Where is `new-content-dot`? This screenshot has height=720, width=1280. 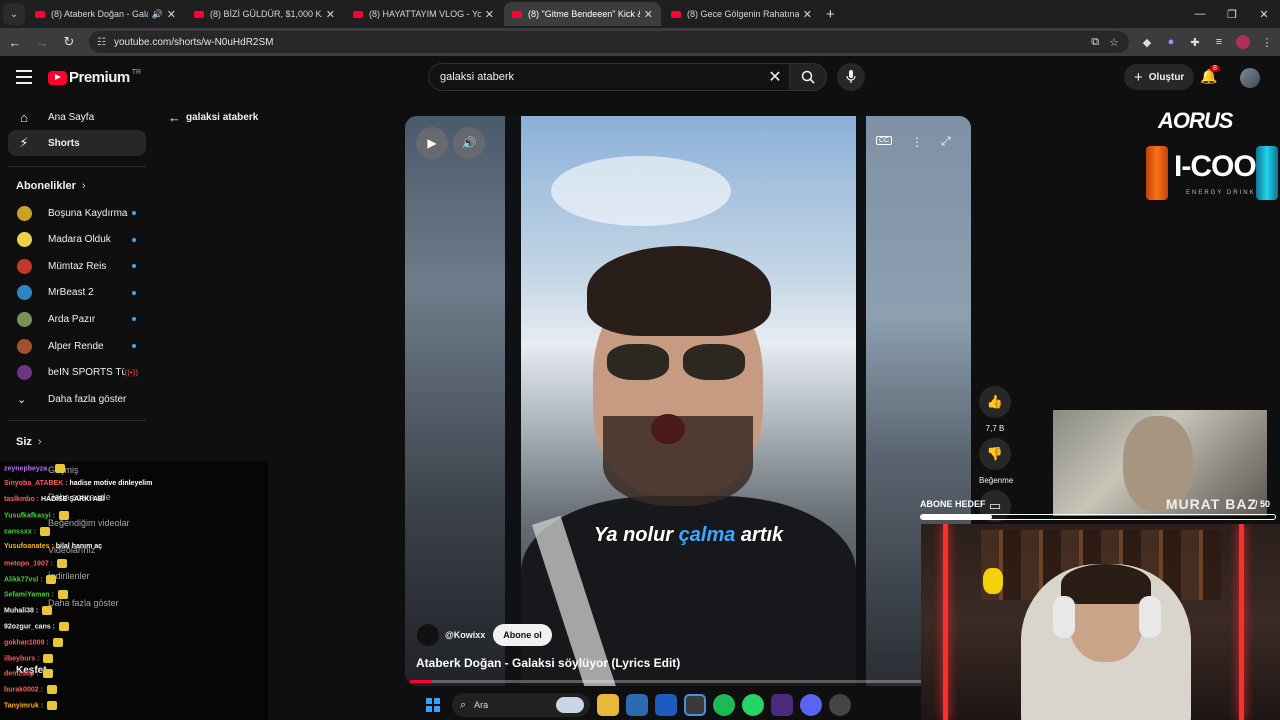 new-content-dot is located at coordinates (134, 239).